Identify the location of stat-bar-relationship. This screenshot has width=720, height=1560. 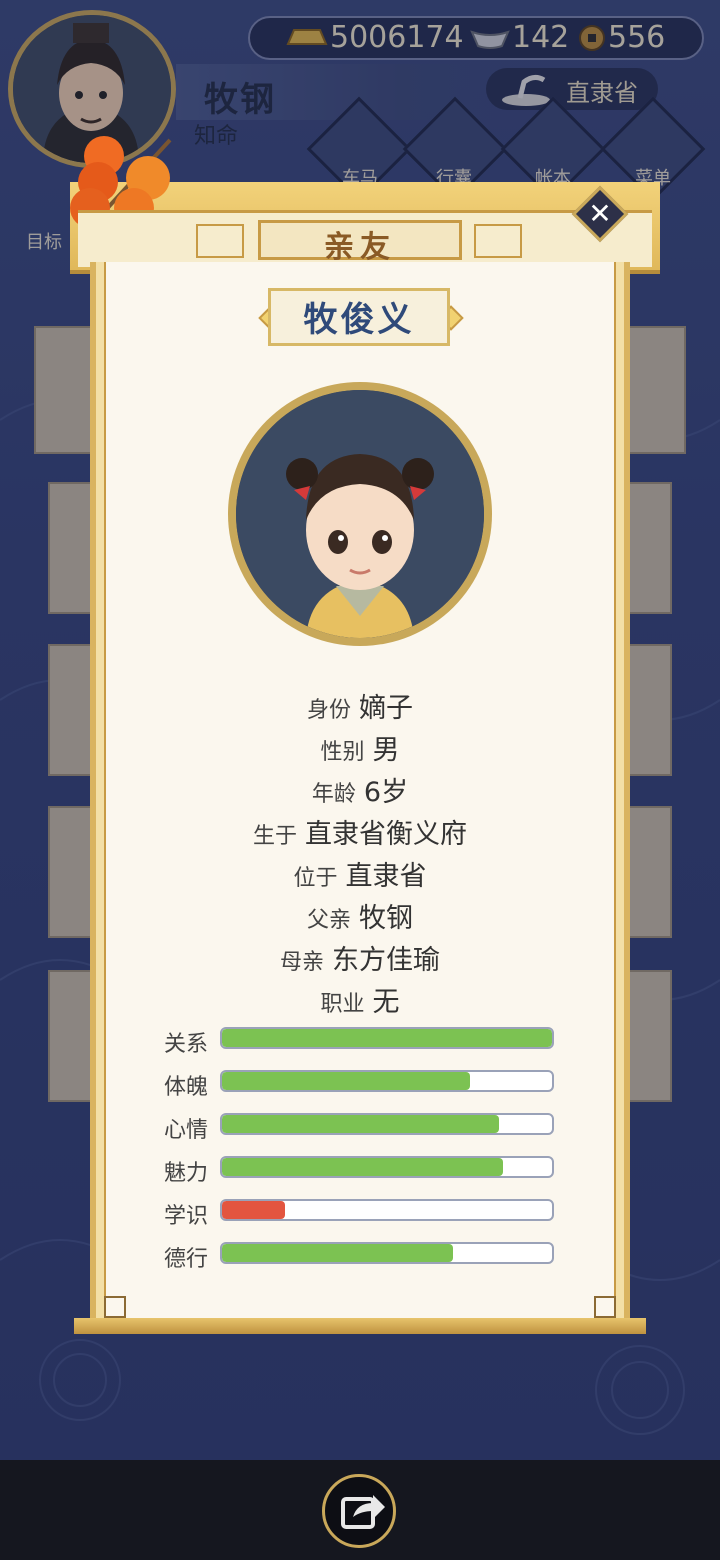
(387, 1038).